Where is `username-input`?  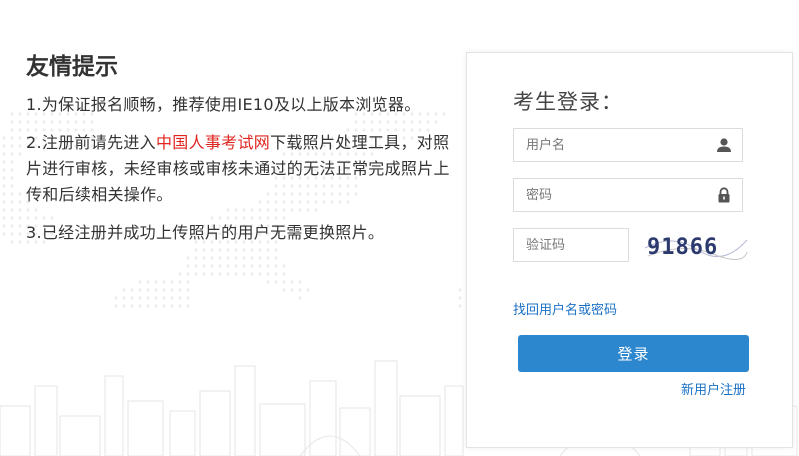 username-input is located at coordinates (610, 145).